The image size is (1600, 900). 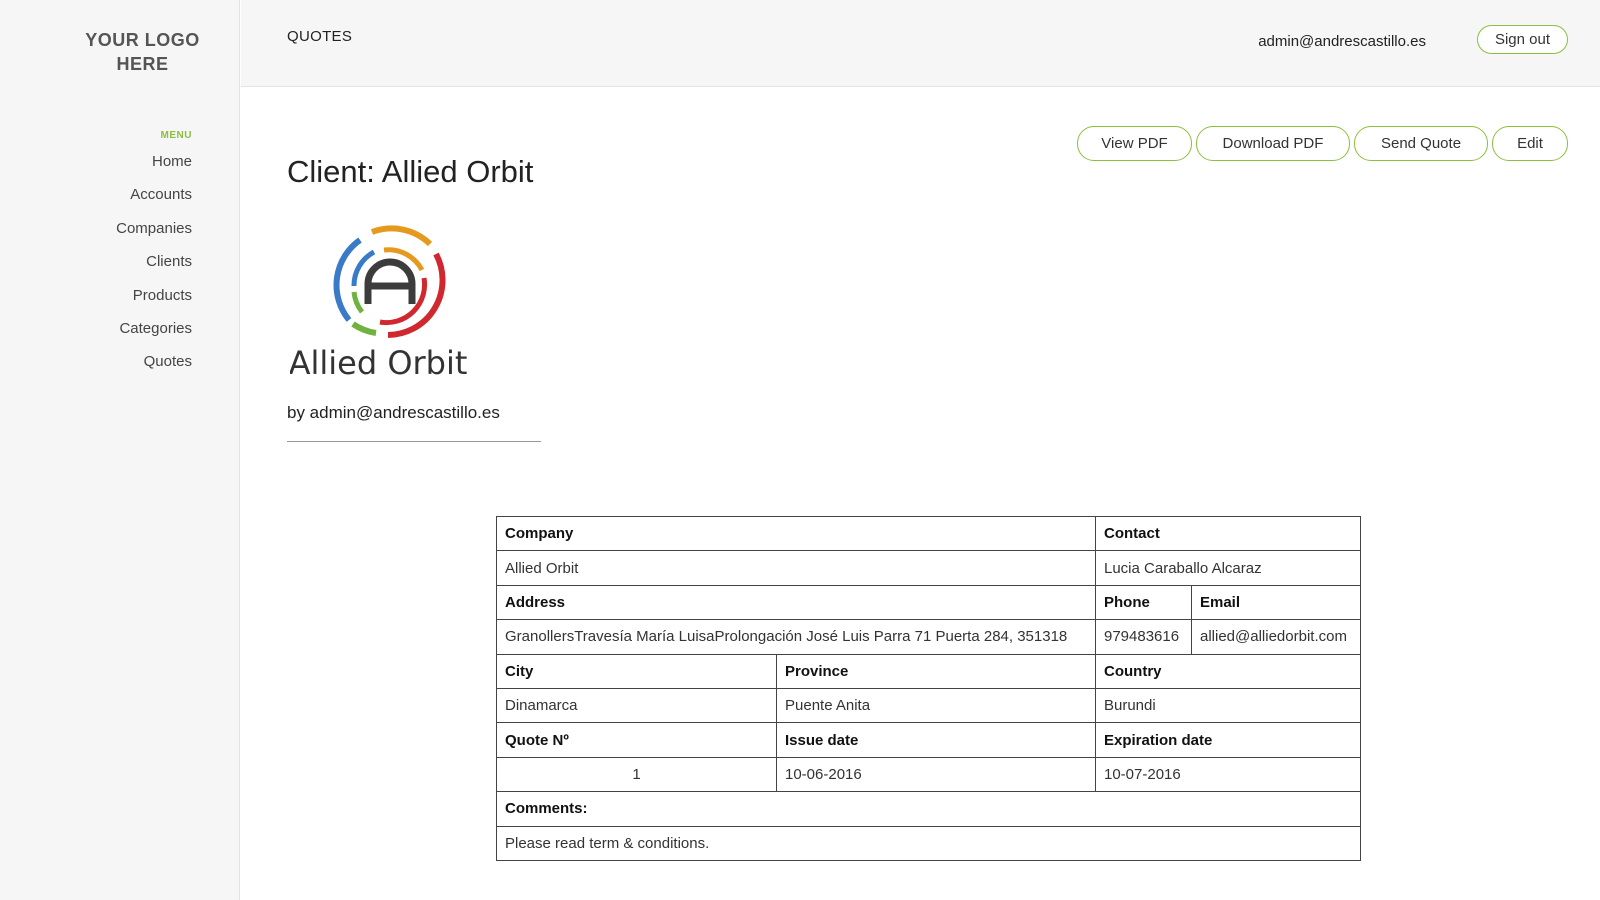 What do you see at coordinates (796, 602) in the screenshot?
I see `address-label: Address` at bounding box center [796, 602].